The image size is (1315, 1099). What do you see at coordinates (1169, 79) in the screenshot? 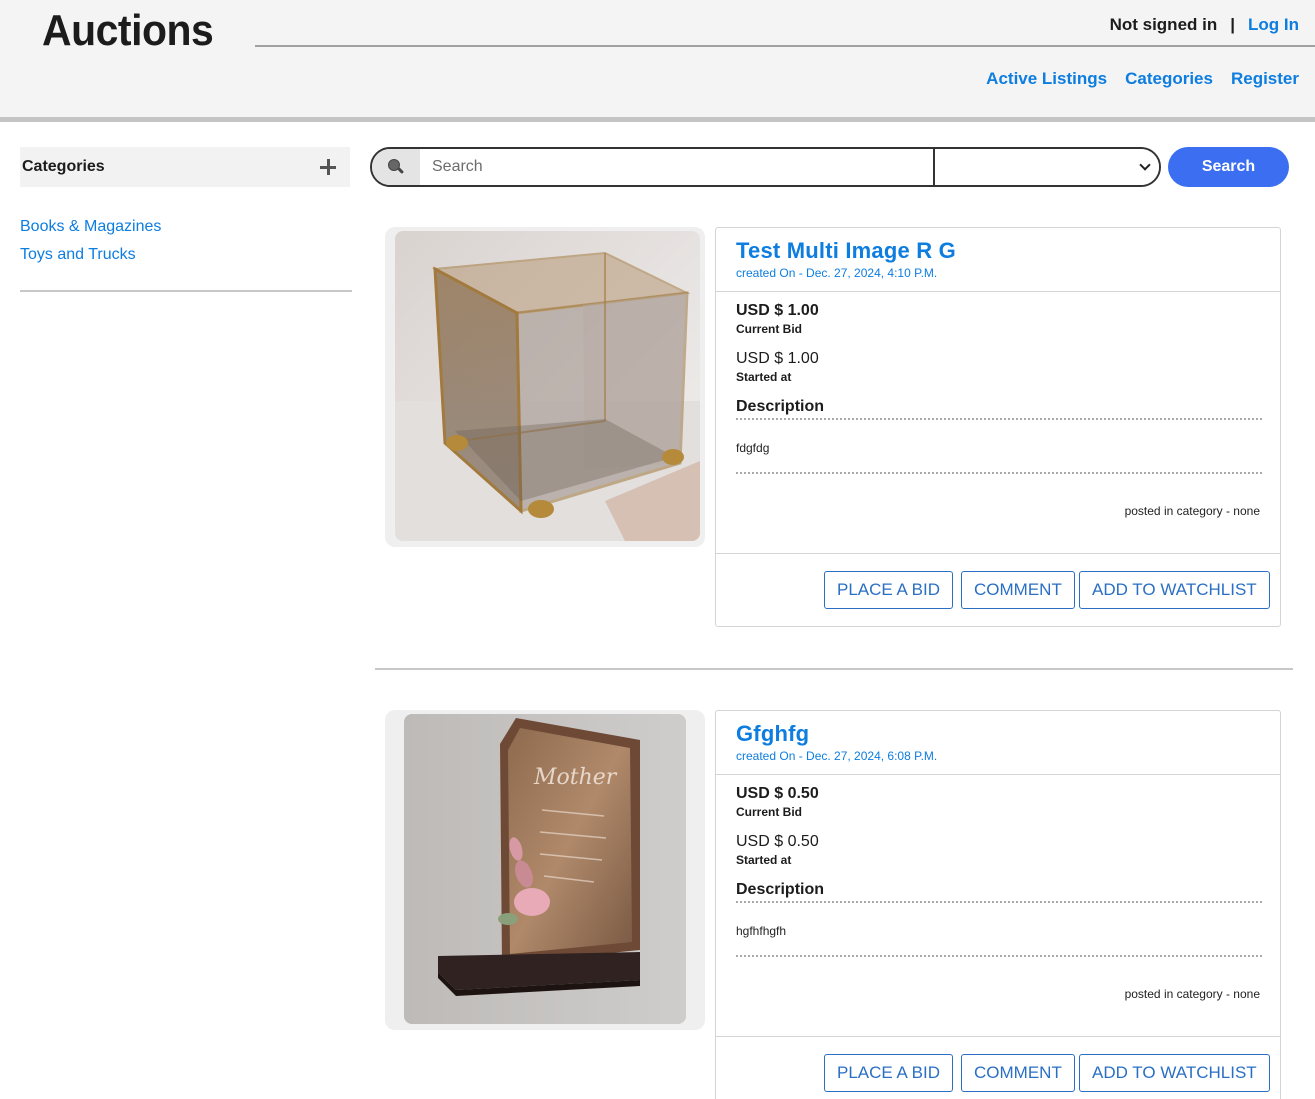
I see `nav-categories: Categories` at bounding box center [1169, 79].